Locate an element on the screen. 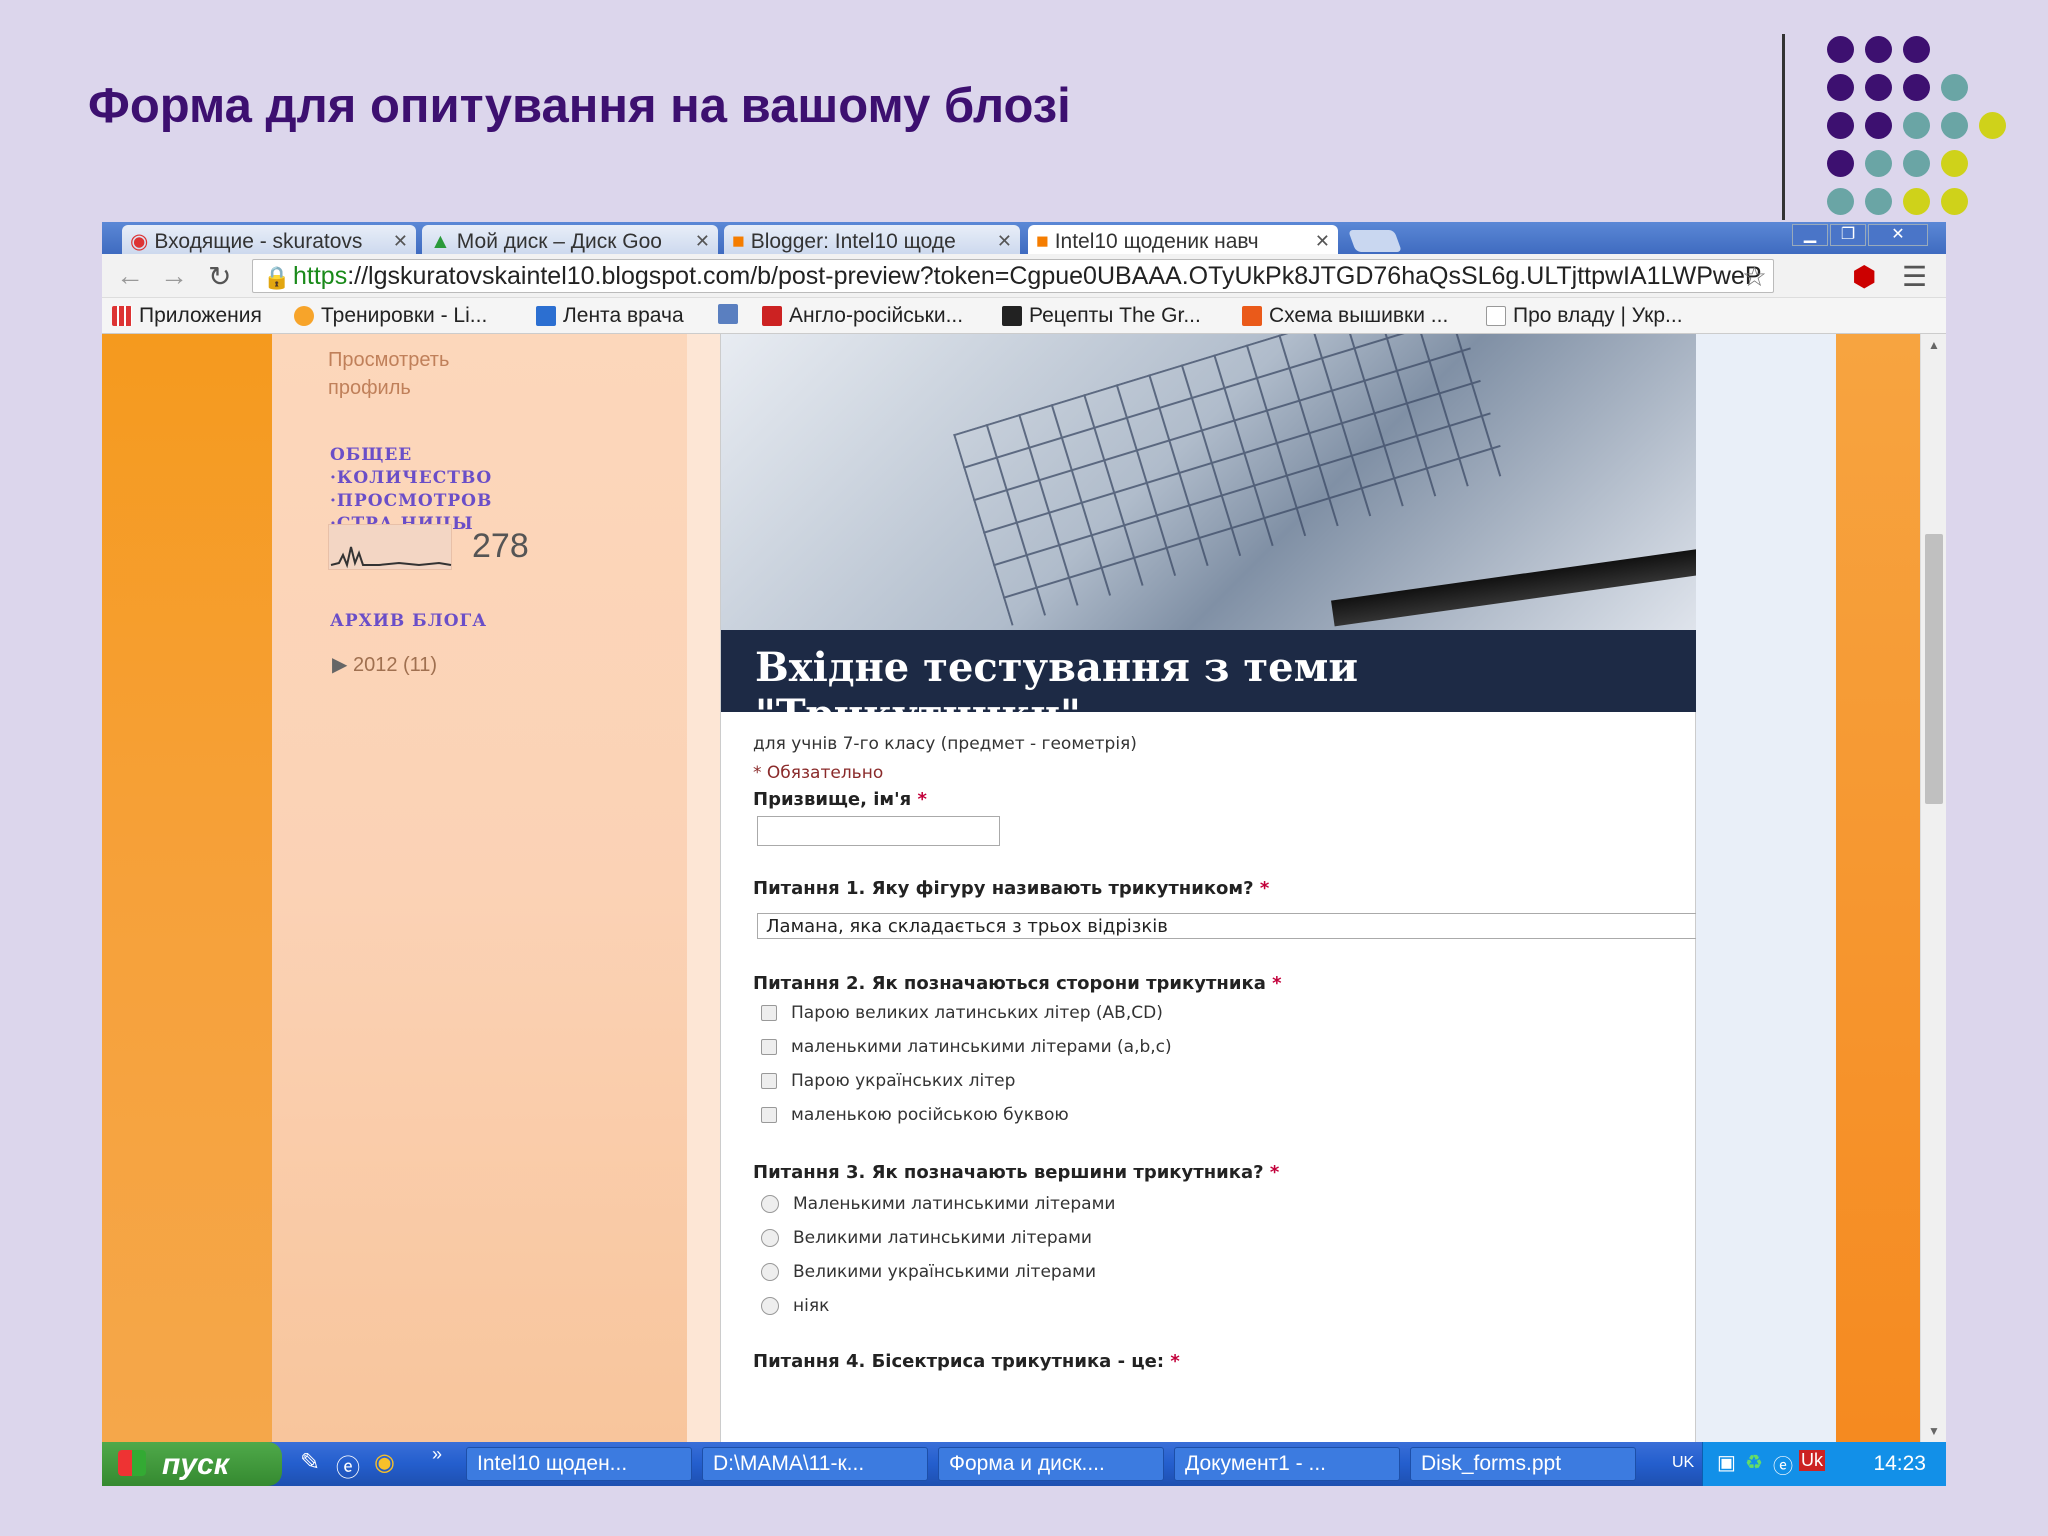 The width and height of the screenshot is (2048, 1536). slide-title: Форма для опитування на вашому блозі is located at coordinates (579, 106).